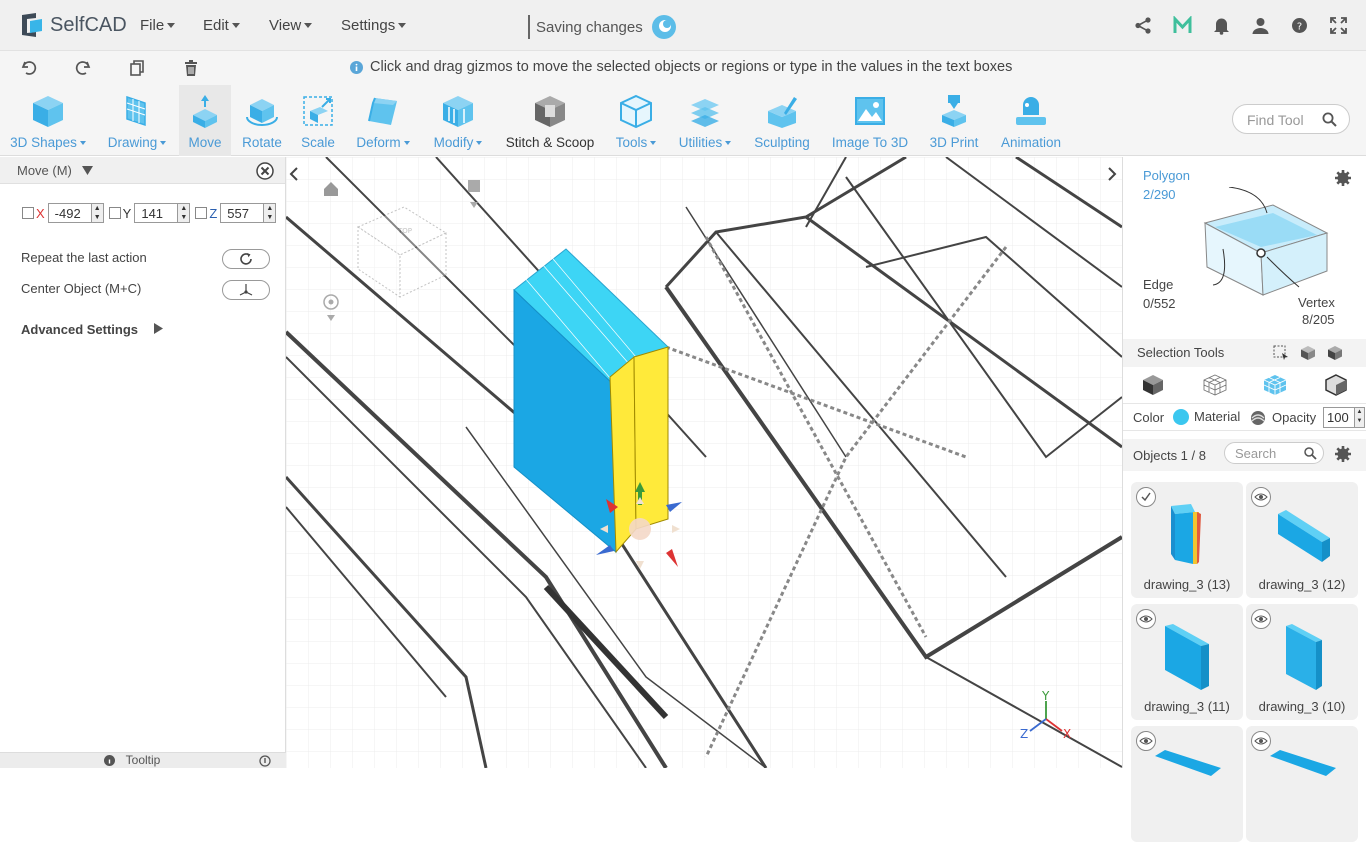 This screenshot has height=842, width=1366. Describe the element at coordinates (79, 329) in the screenshot. I see `advanced-settings-label: Advanced Settings` at that location.